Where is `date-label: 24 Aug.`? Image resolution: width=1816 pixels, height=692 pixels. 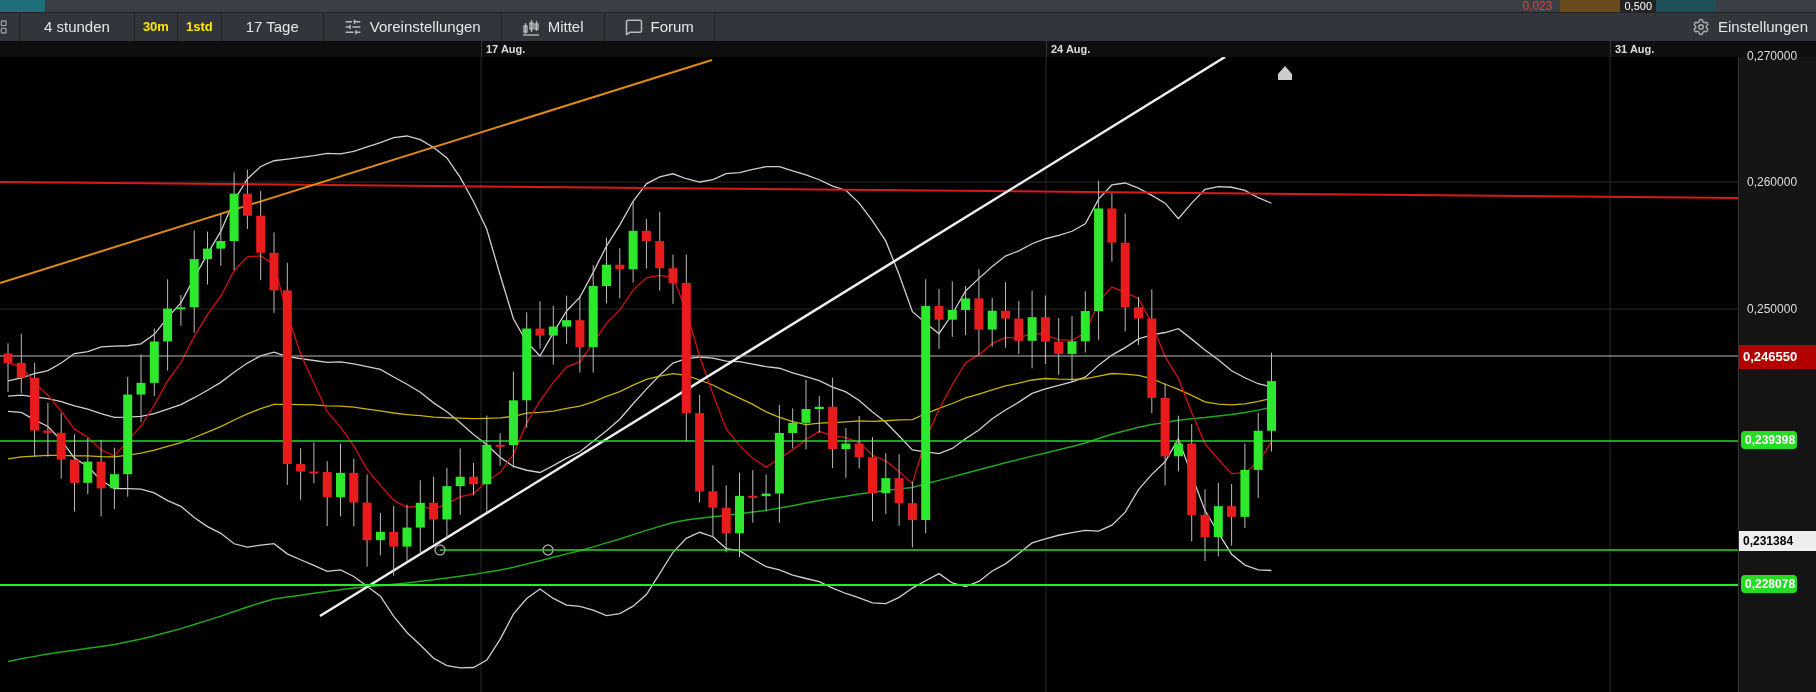 date-label: 24 Aug. is located at coordinates (1068, 49).